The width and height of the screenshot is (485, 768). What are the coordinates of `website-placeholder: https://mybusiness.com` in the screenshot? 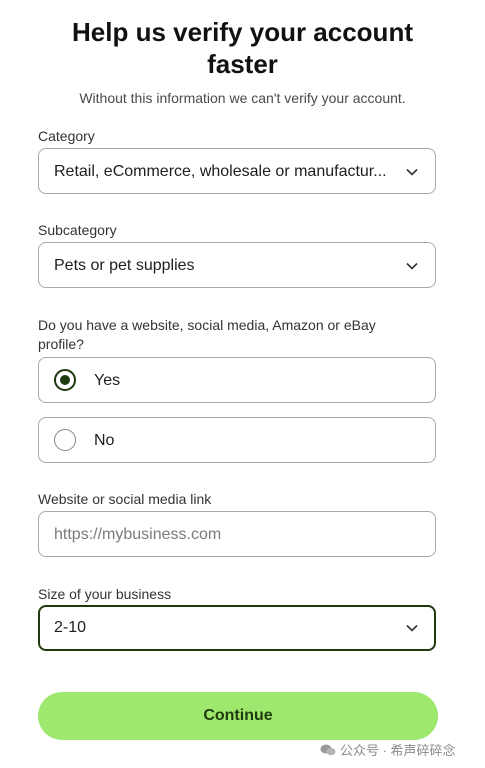 It's located at (138, 534).